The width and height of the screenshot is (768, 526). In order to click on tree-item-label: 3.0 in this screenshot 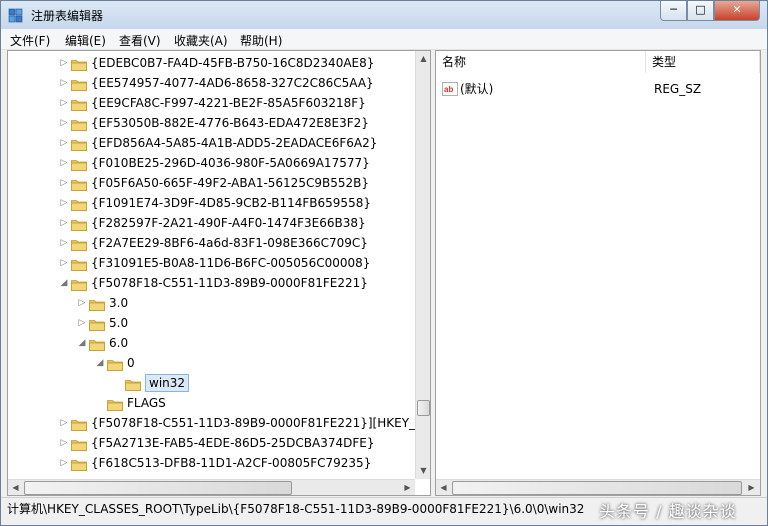, I will do `click(119, 303)`.